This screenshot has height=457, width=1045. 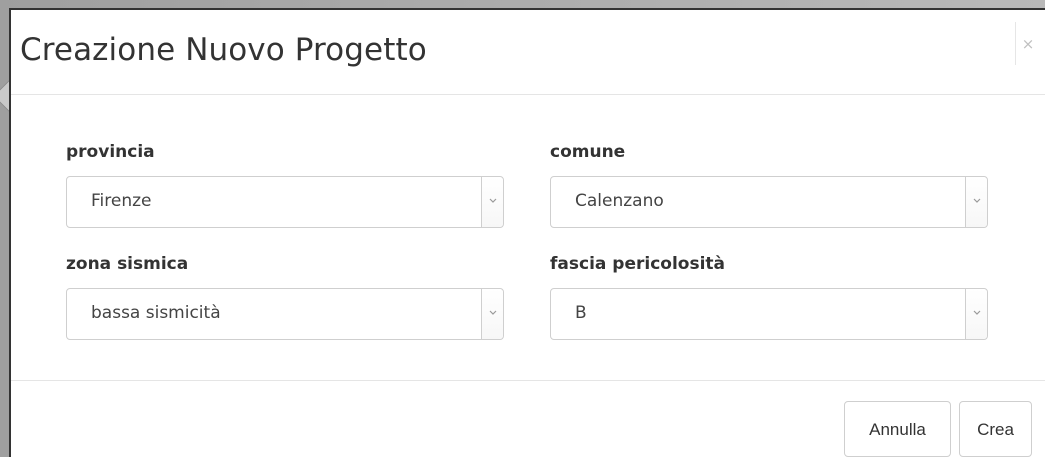 I want to click on provincia-label: provincia, so click(x=110, y=152).